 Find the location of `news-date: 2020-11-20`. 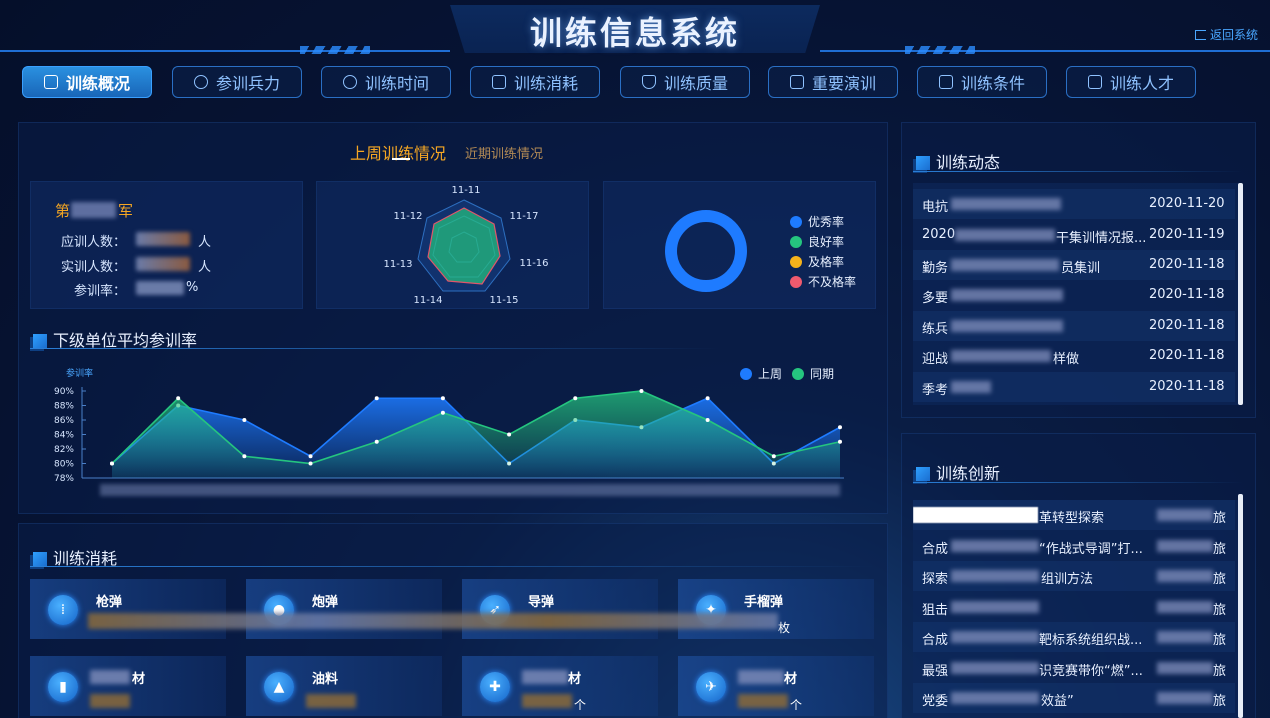

news-date: 2020-11-20 is located at coordinates (1187, 203).